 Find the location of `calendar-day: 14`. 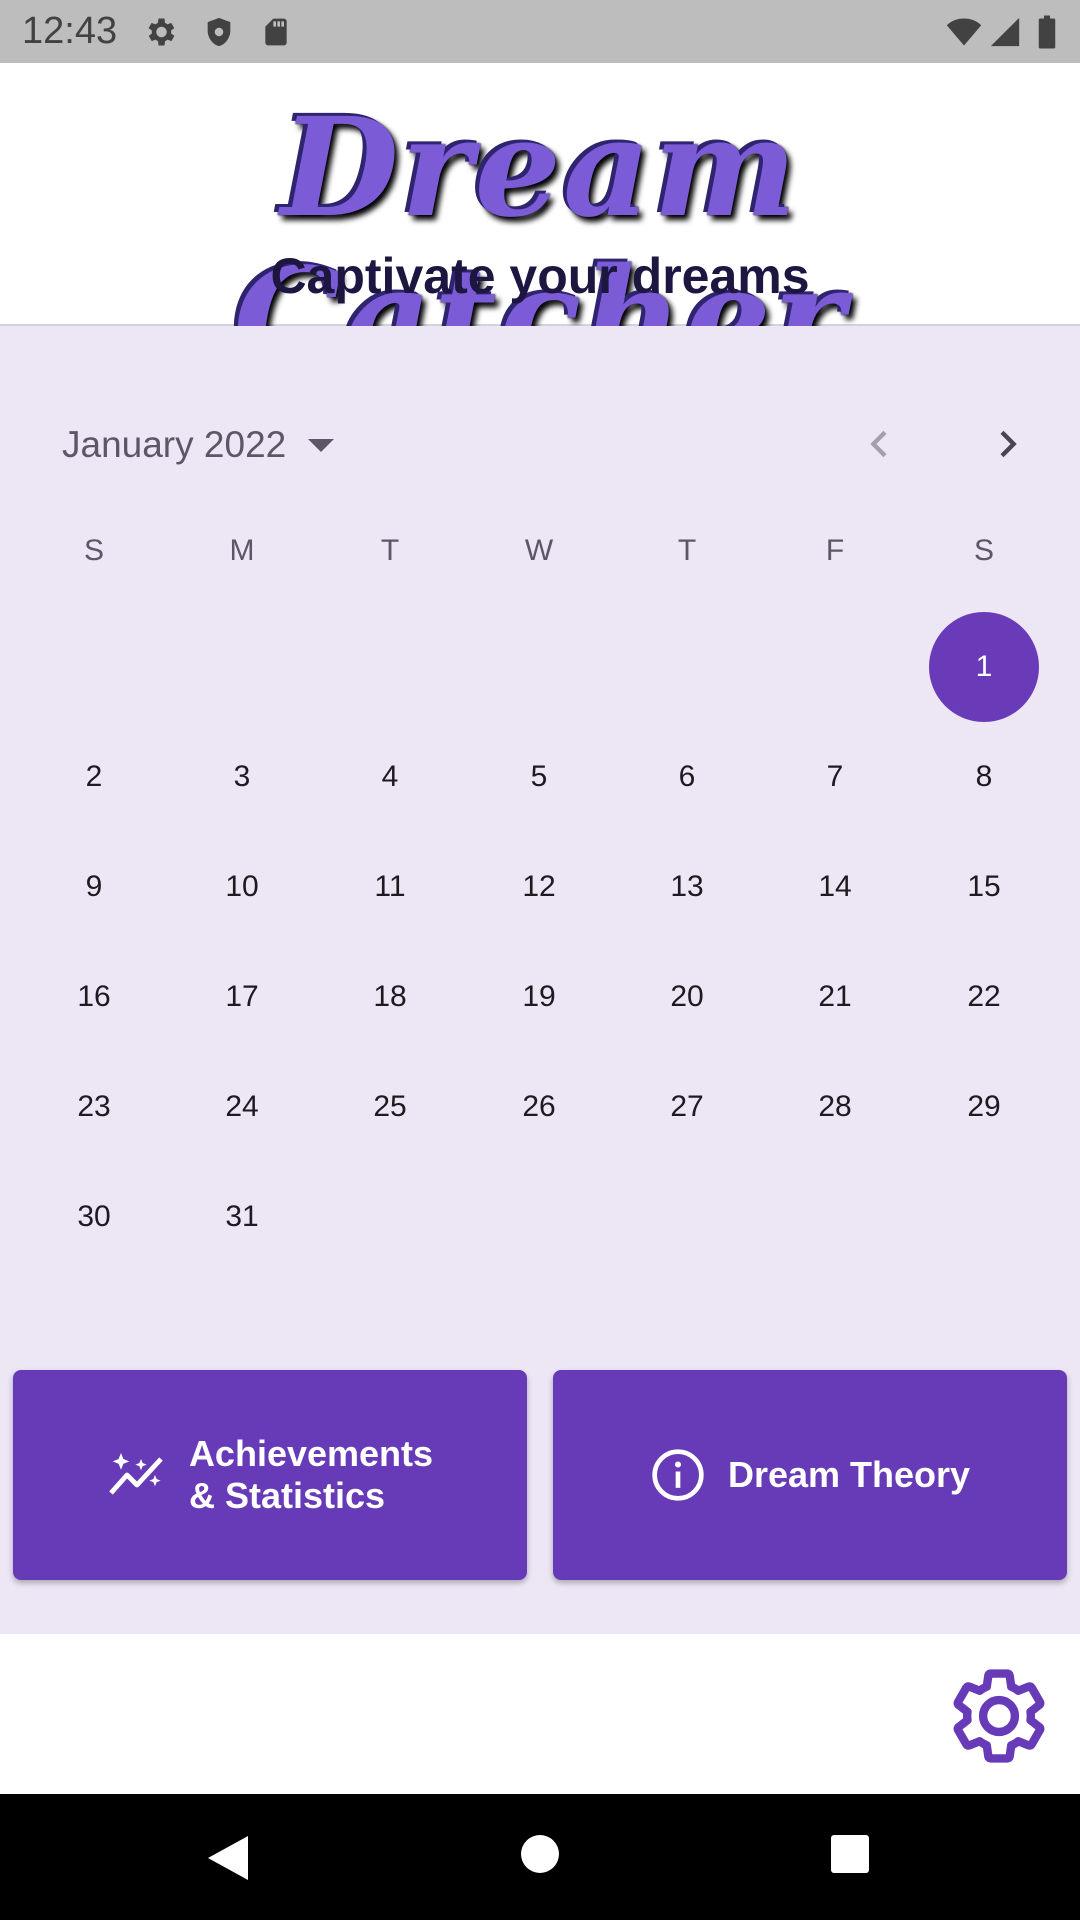

calendar-day: 14 is located at coordinates (835, 887).